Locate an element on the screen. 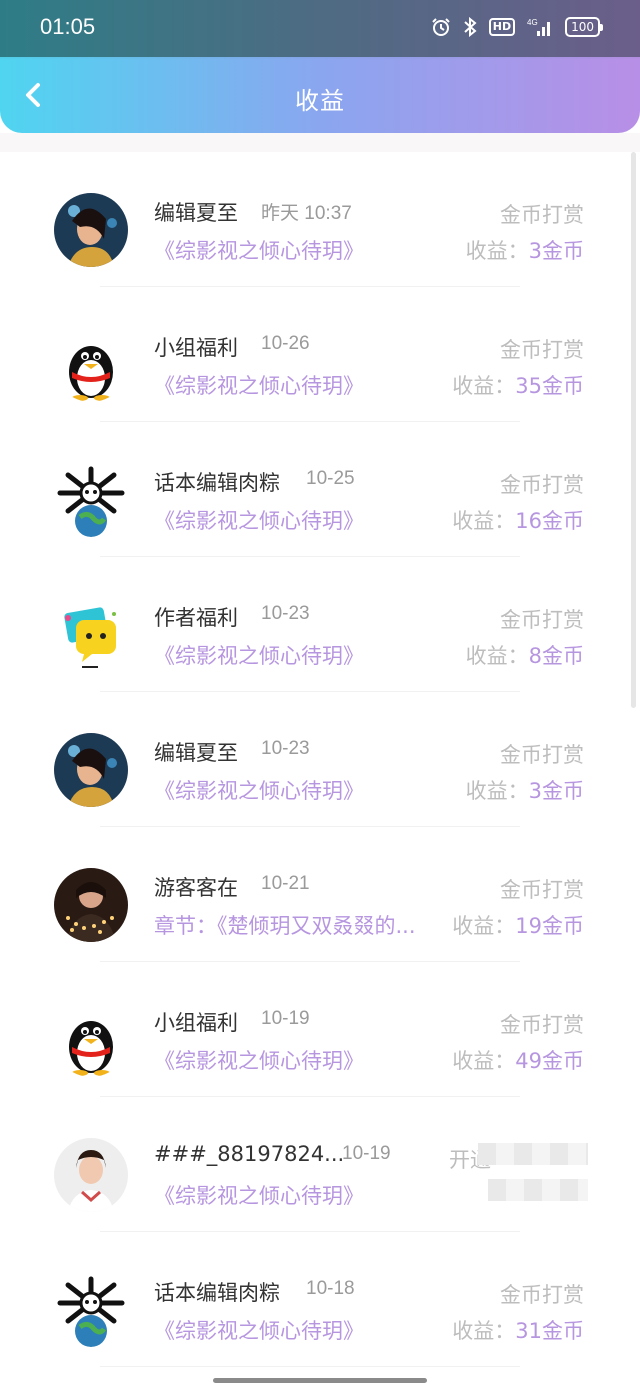 This screenshot has height=1387, width=640. list-item: 小组福利 10-26 《综影视之倾心待玥》 金币打赏收益：35金币 is located at coordinates (320, 354).